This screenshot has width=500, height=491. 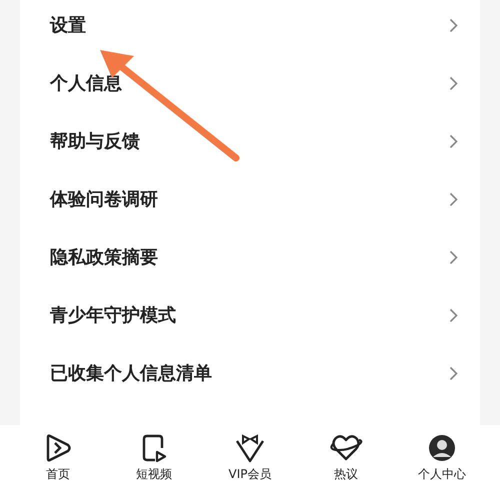 I want to click on tab-item: 热议, so click(x=346, y=458).